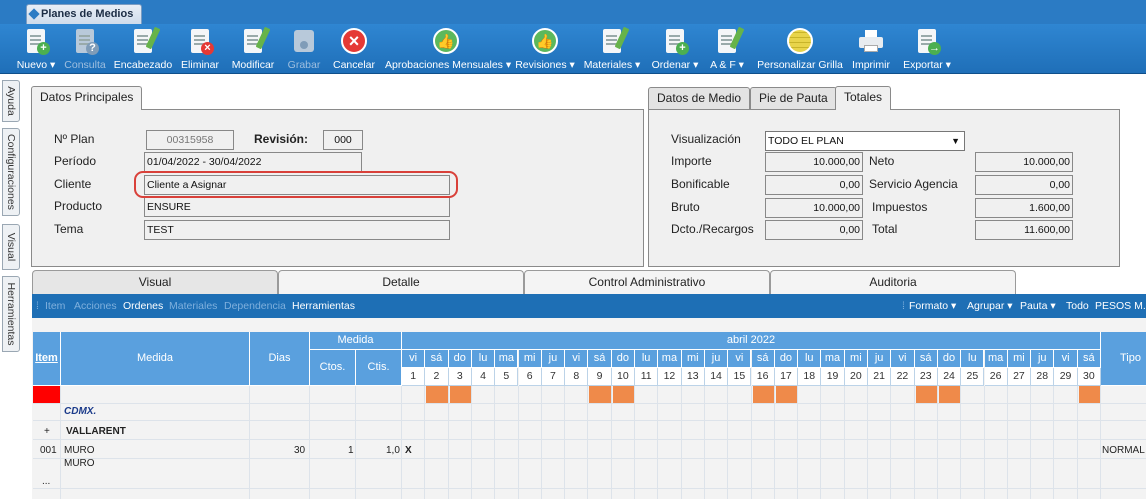 Image resolution: width=1146 pixels, height=499 pixels. I want to click on menu-formato: Formato ▾, so click(932, 306).